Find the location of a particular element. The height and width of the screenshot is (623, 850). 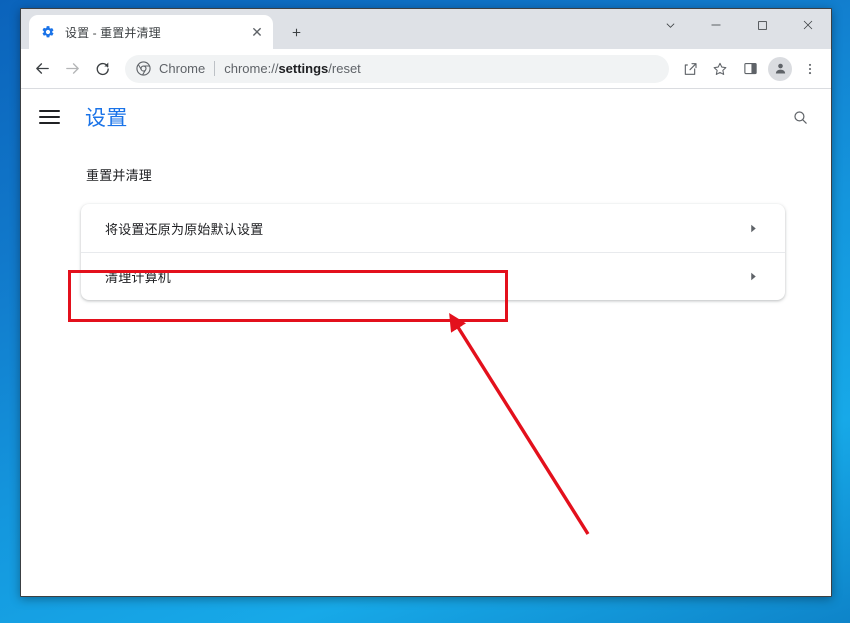

address-bar: Chrome chrome://settings/reset is located at coordinates (397, 68).